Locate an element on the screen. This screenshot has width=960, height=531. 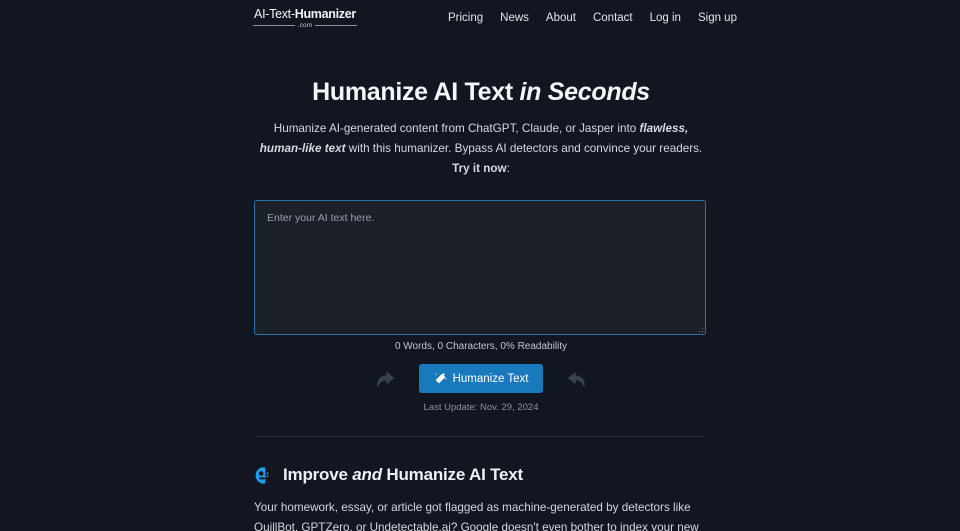
logo-domain: .com is located at coordinates (305, 25).